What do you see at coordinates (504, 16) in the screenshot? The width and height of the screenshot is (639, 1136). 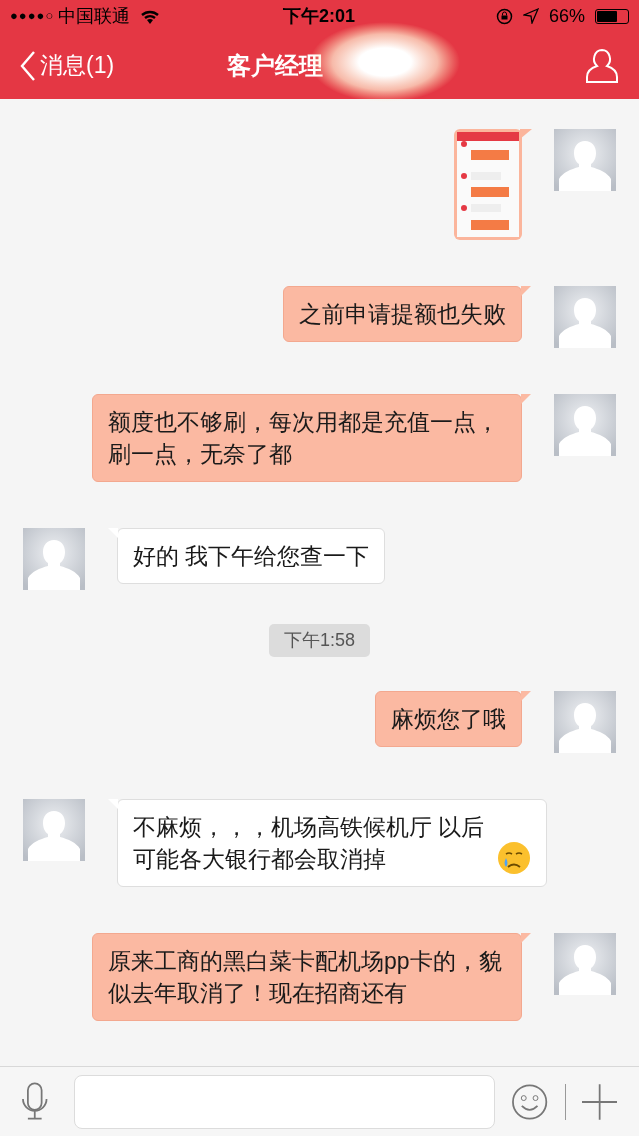 I see `rotation-lock-icon` at bounding box center [504, 16].